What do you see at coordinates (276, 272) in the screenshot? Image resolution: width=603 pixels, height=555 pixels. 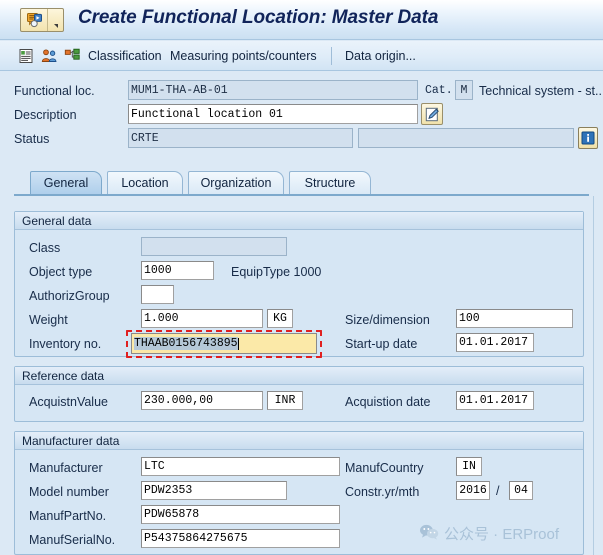 I see `object-type-description: EquipType 1000` at bounding box center [276, 272].